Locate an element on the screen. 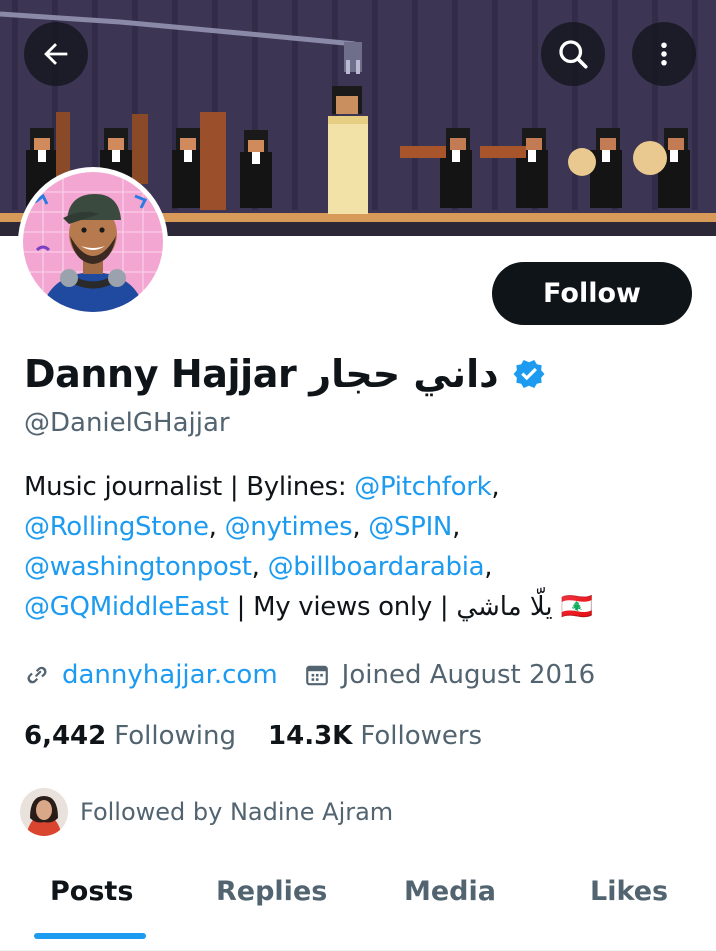 This screenshot has width=716, height=951. tab-media: Media is located at coordinates (450, 896).